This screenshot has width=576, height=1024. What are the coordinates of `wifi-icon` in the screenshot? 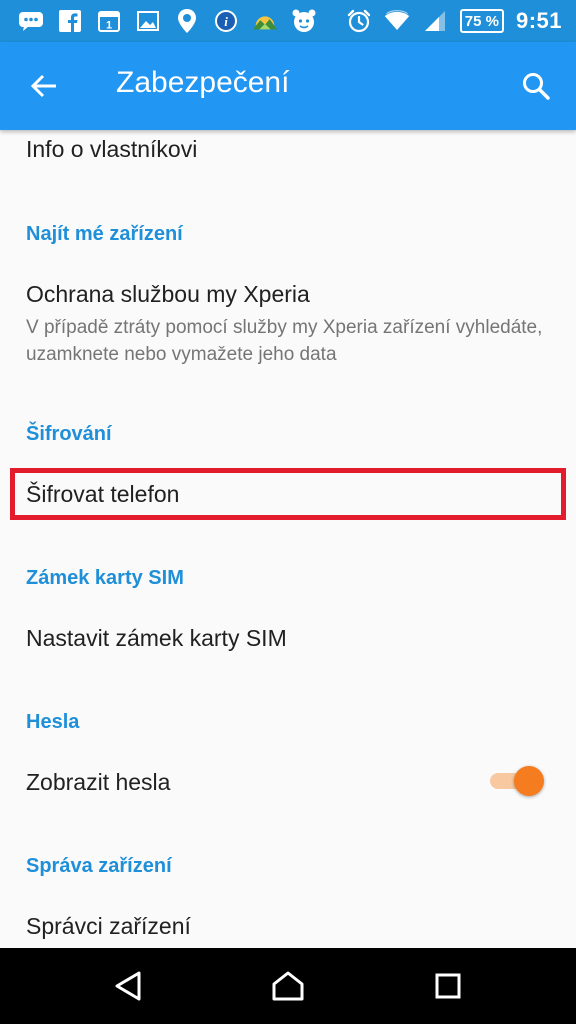 It's located at (397, 21).